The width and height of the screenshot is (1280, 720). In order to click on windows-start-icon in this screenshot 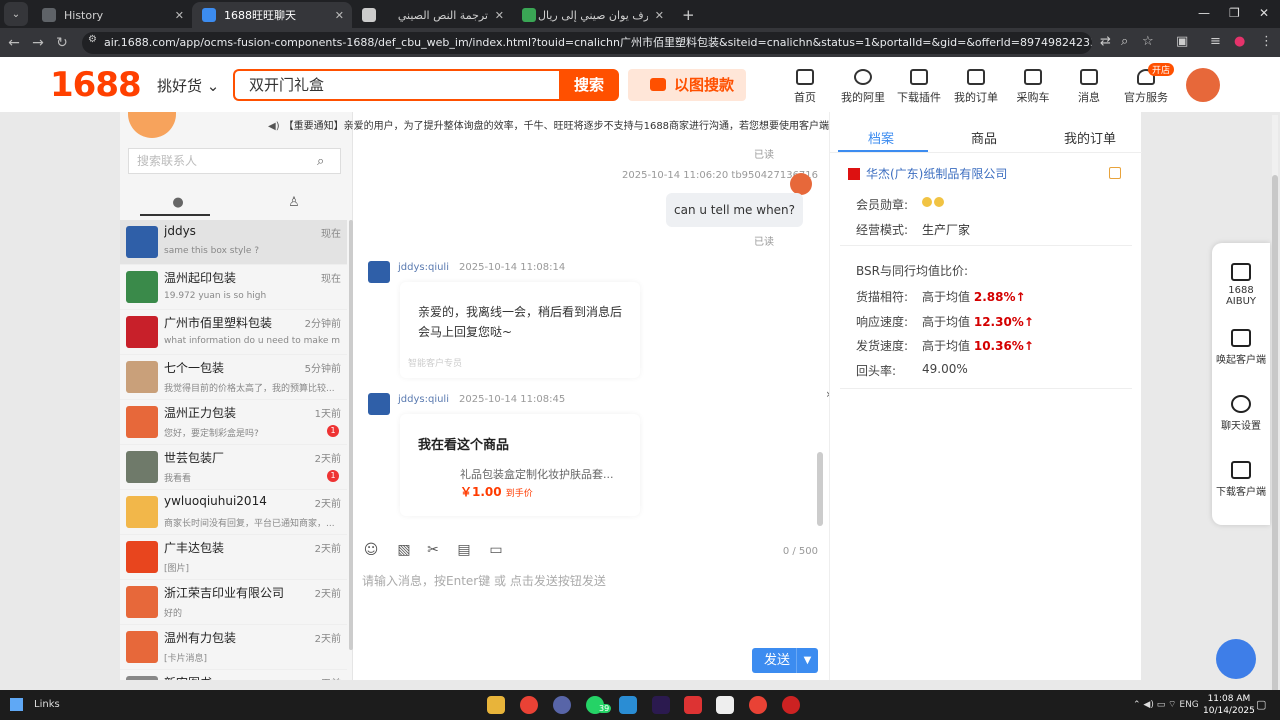, I will do `click(16, 704)`.